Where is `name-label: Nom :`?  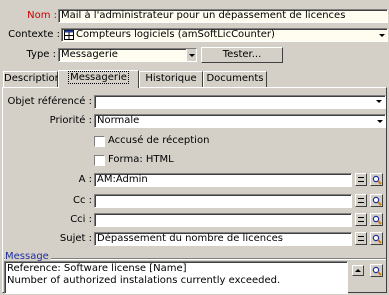 name-label: Nom : is located at coordinates (42, 15).